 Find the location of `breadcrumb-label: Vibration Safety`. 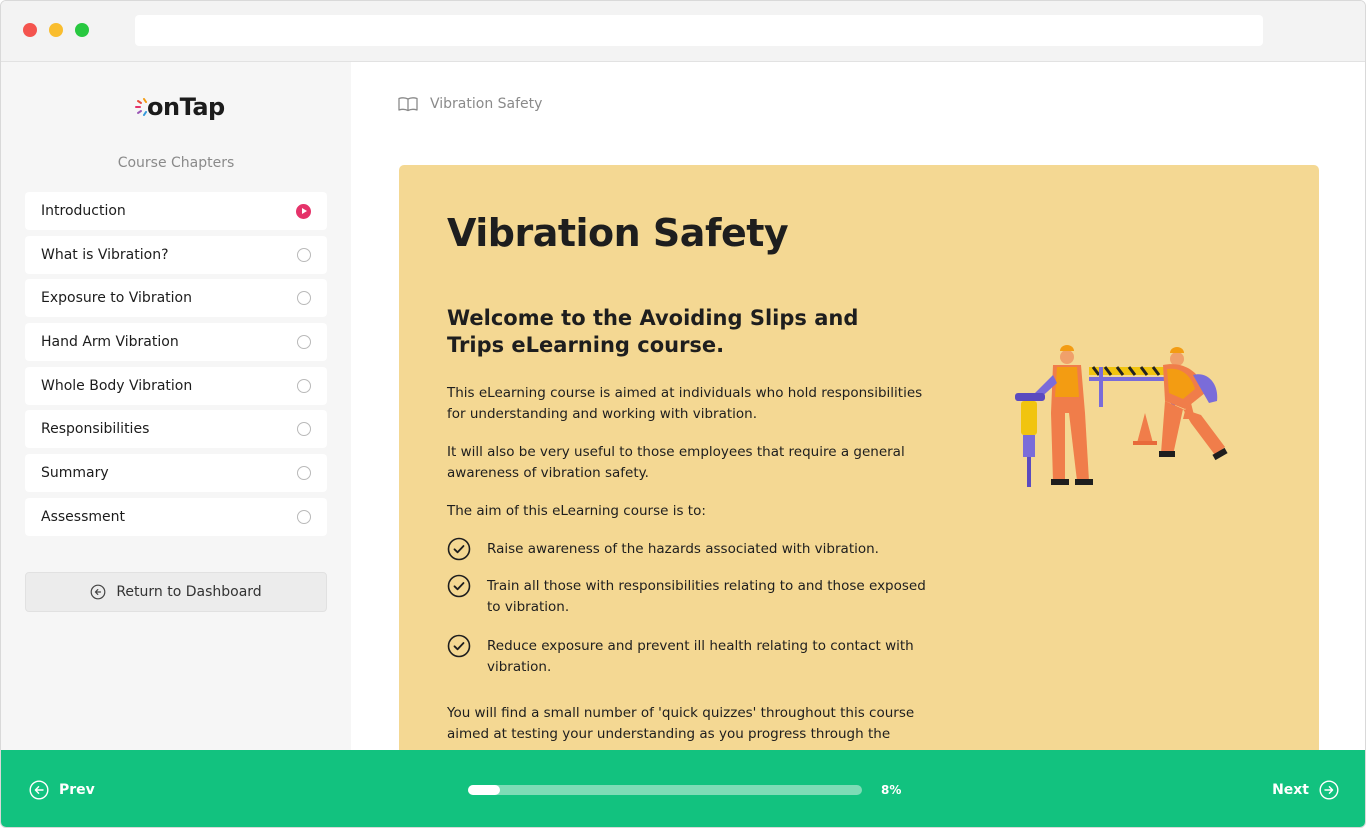

breadcrumb-label: Vibration Safety is located at coordinates (486, 104).